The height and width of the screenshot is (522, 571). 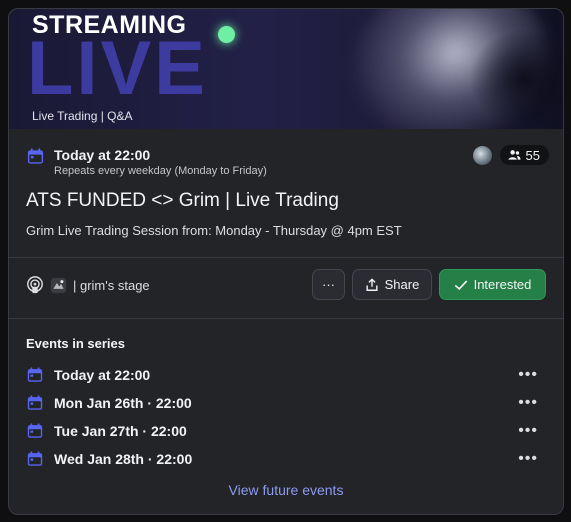 I want to click on series-item-label: Wed Jan 28th · 22:00, so click(x=123, y=459).